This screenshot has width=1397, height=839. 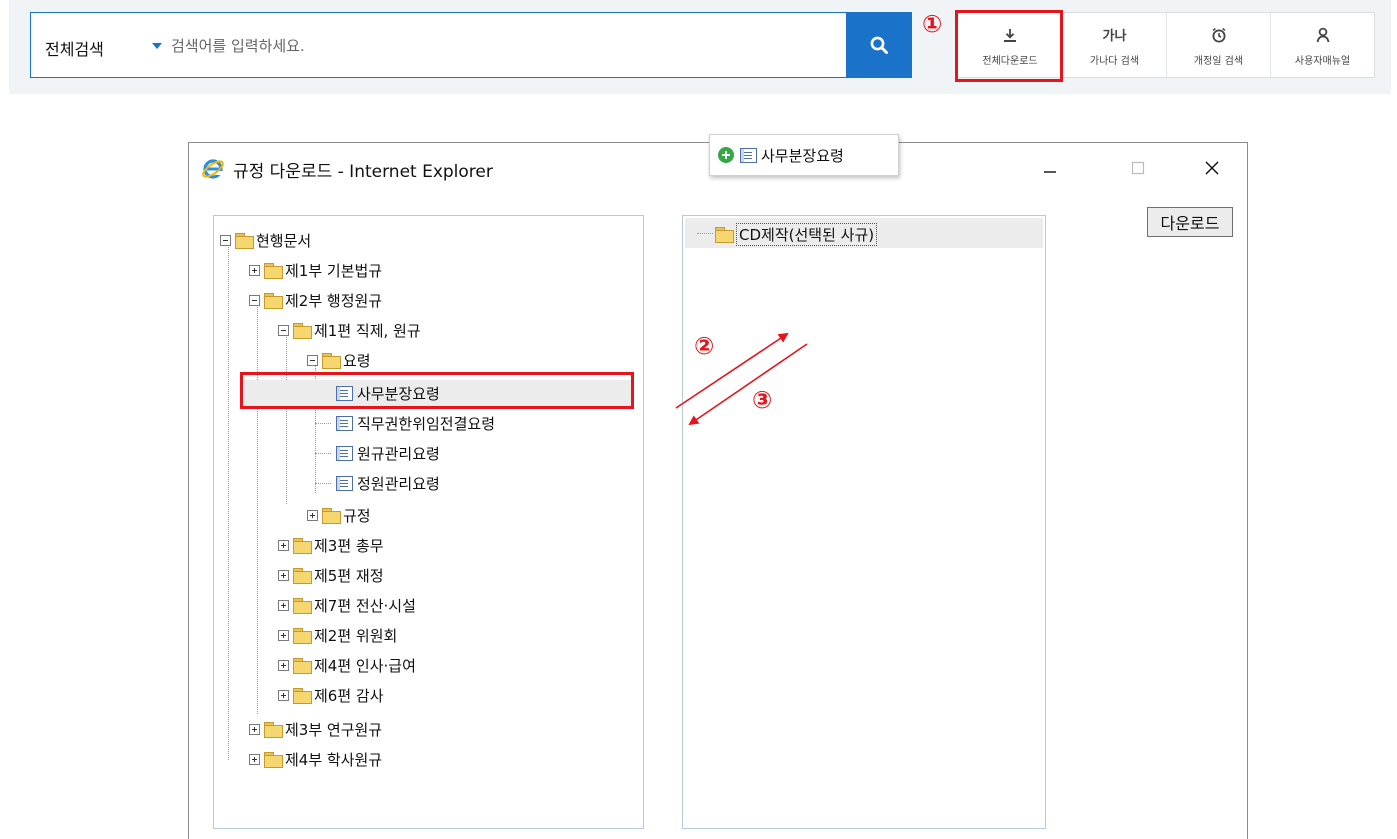 I want to click on step-3-marker: ③, so click(x=762, y=400).